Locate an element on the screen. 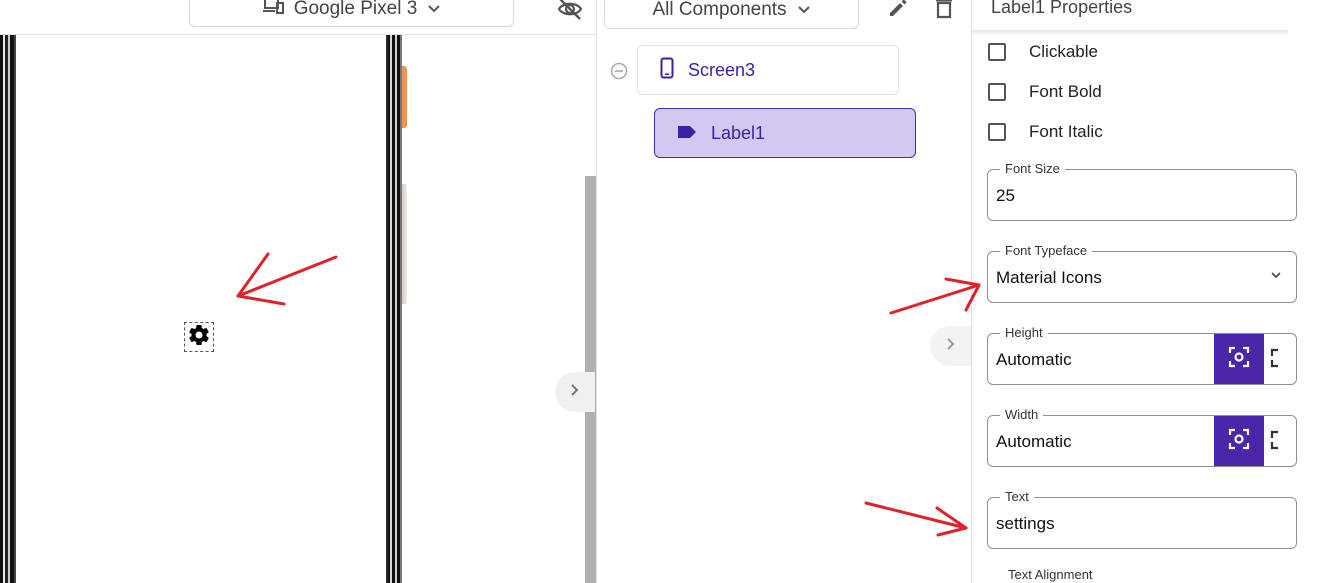  settings-gear-icon is located at coordinates (199, 337).